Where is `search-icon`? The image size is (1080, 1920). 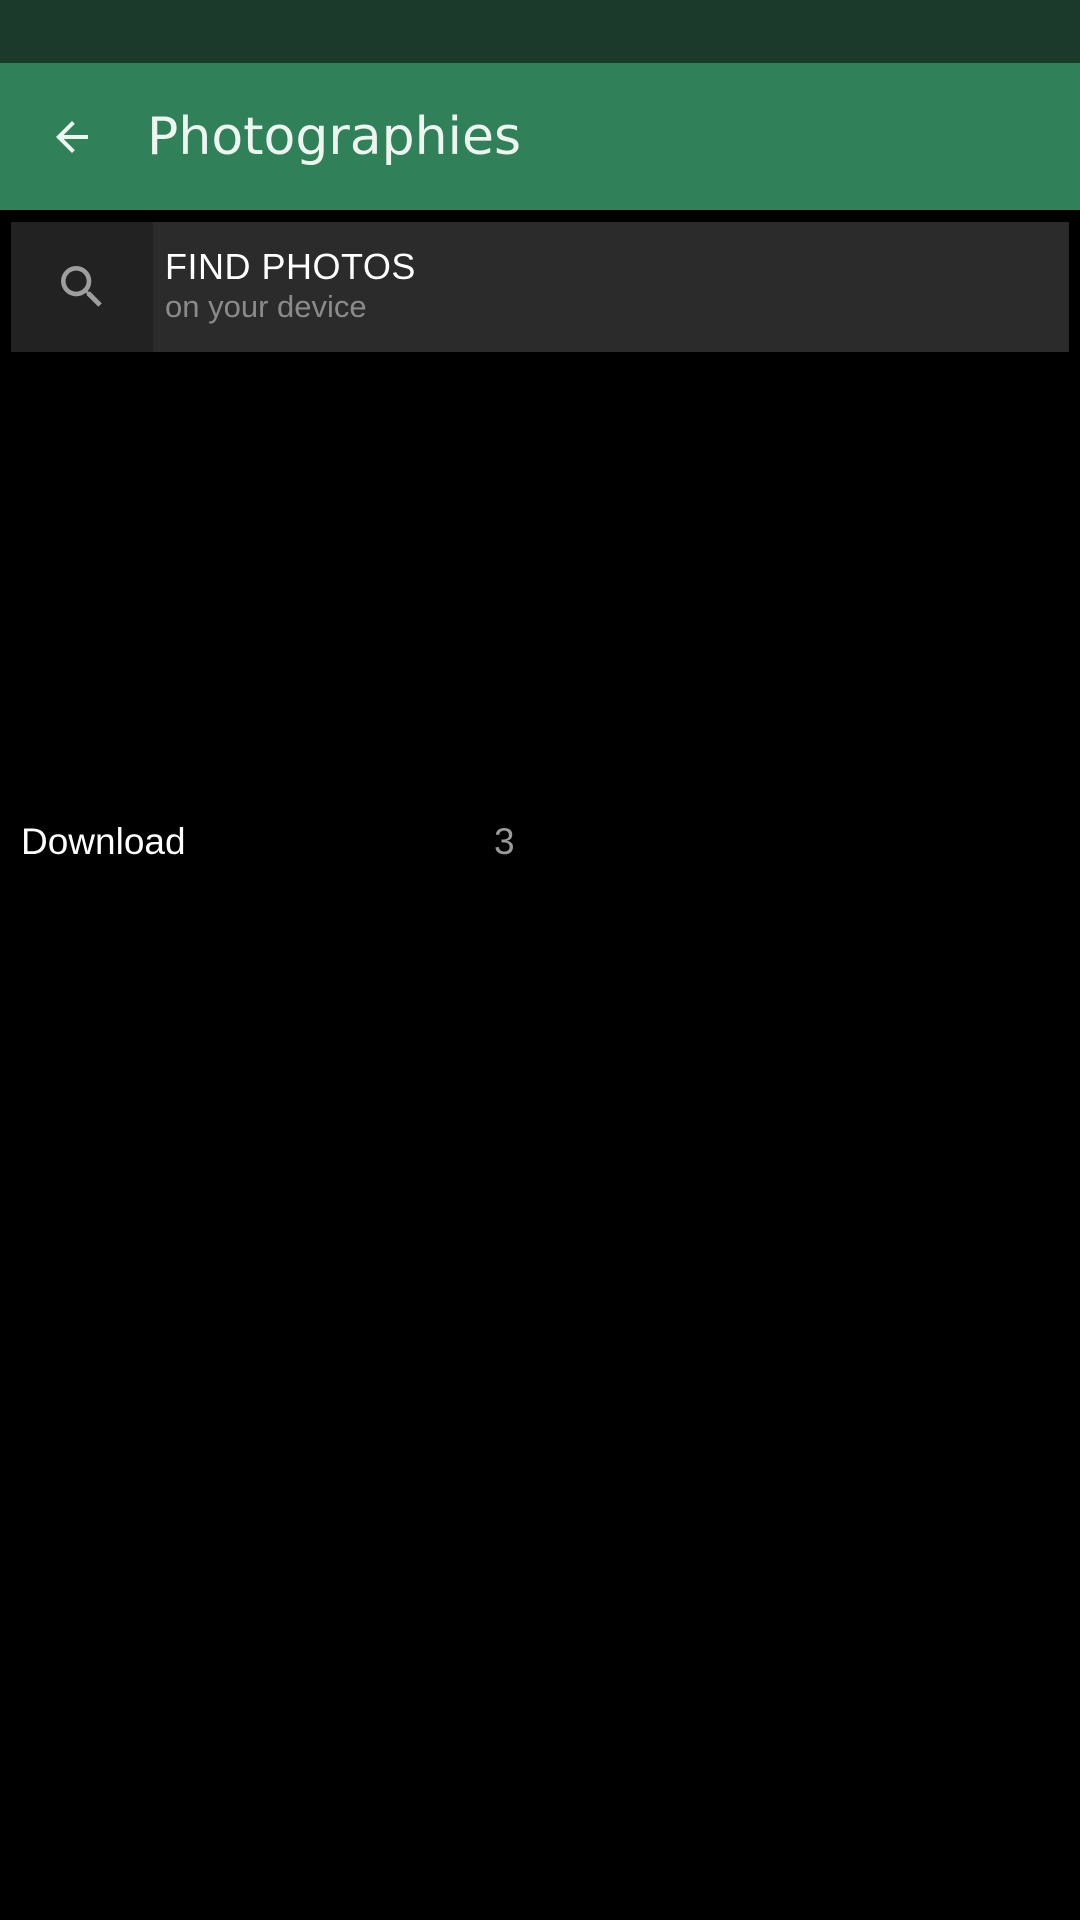 search-icon is located at coordinates (81, 286).